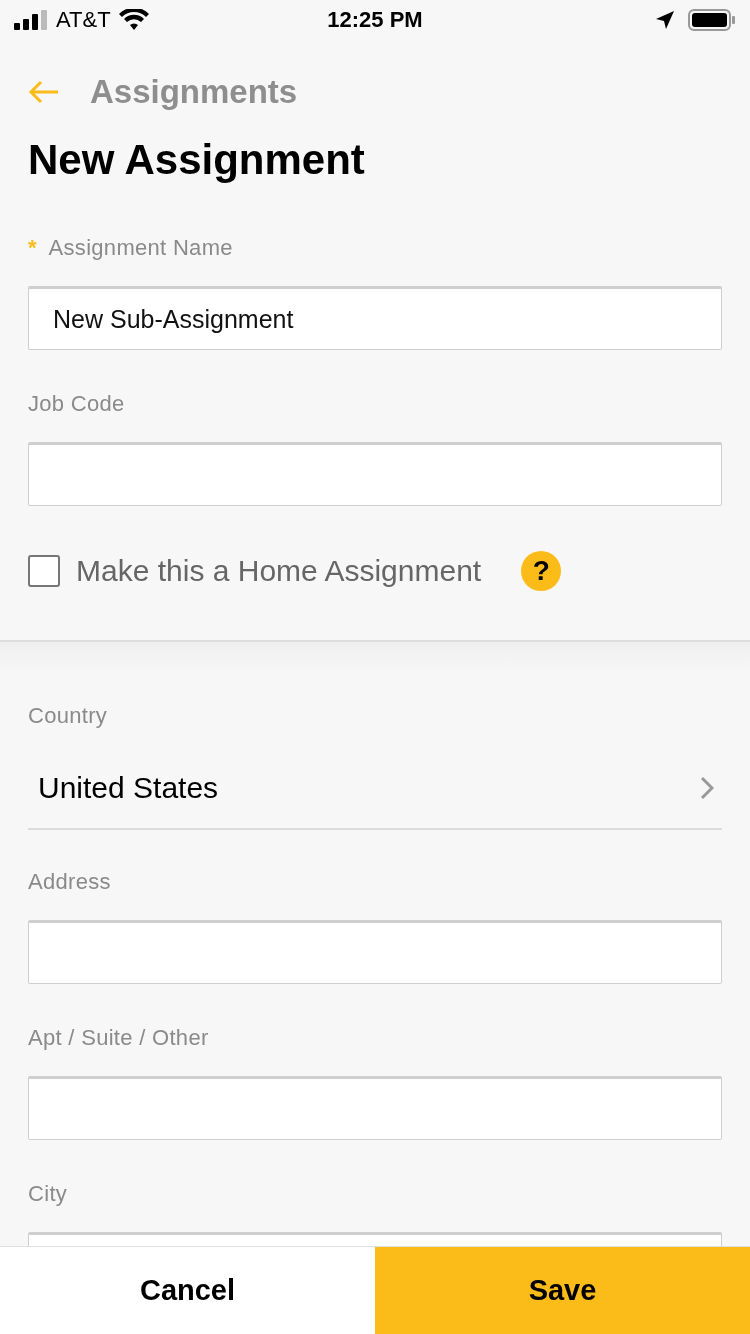 Image resolution: width=750 pixels, height=1334 pixels. I want to click on field-label: Job Code, so click(76, 404).